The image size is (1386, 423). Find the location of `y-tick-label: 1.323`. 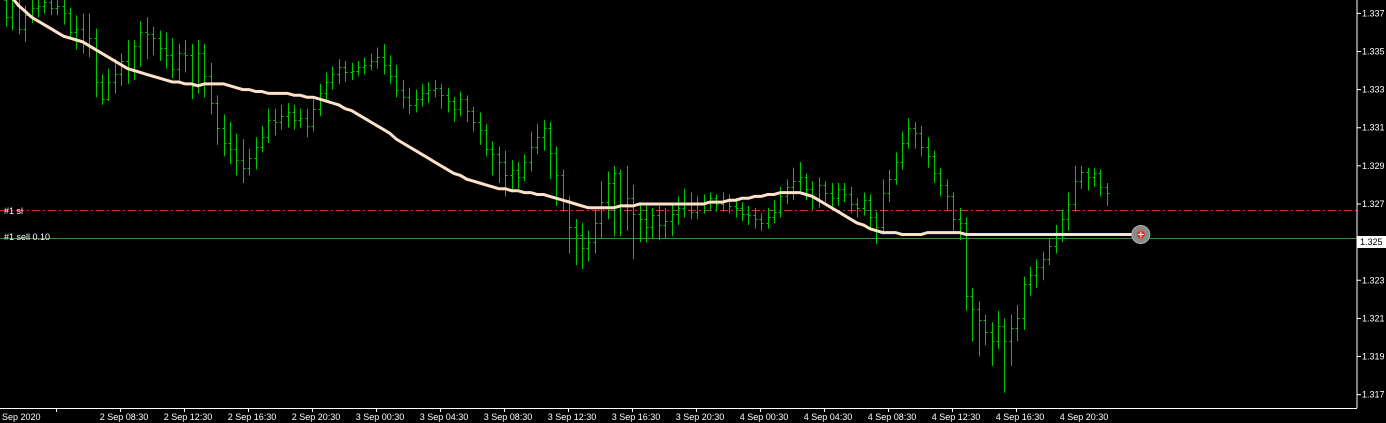

y-tick-label: 1.323 is located at coordinates (1373, 280).